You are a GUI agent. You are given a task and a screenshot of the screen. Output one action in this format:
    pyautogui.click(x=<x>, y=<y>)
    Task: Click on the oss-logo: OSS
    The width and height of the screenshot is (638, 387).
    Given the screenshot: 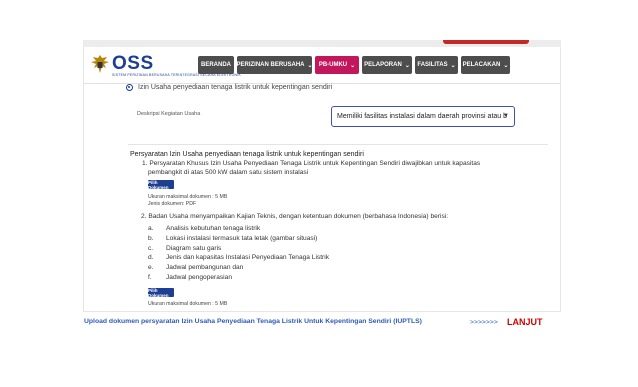 What is the action you would take?
    pyautogui.click(x=133, y=64)
    